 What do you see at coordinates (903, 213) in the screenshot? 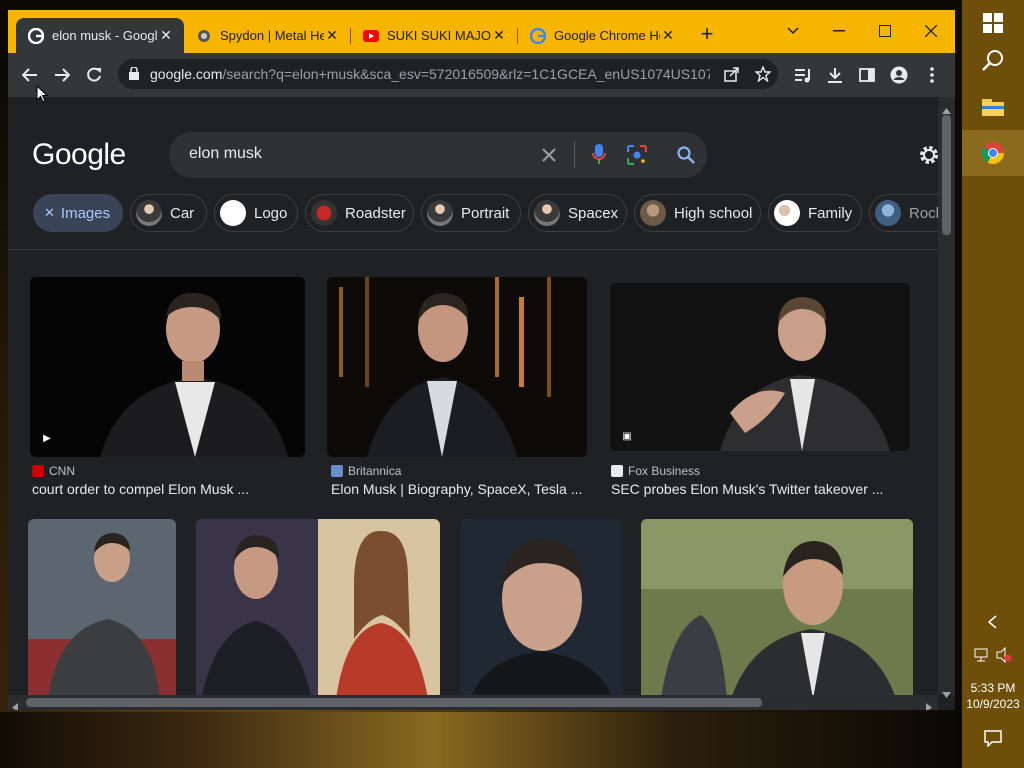
I see `chip-rock: Rock` at bounding box center [903, 213].